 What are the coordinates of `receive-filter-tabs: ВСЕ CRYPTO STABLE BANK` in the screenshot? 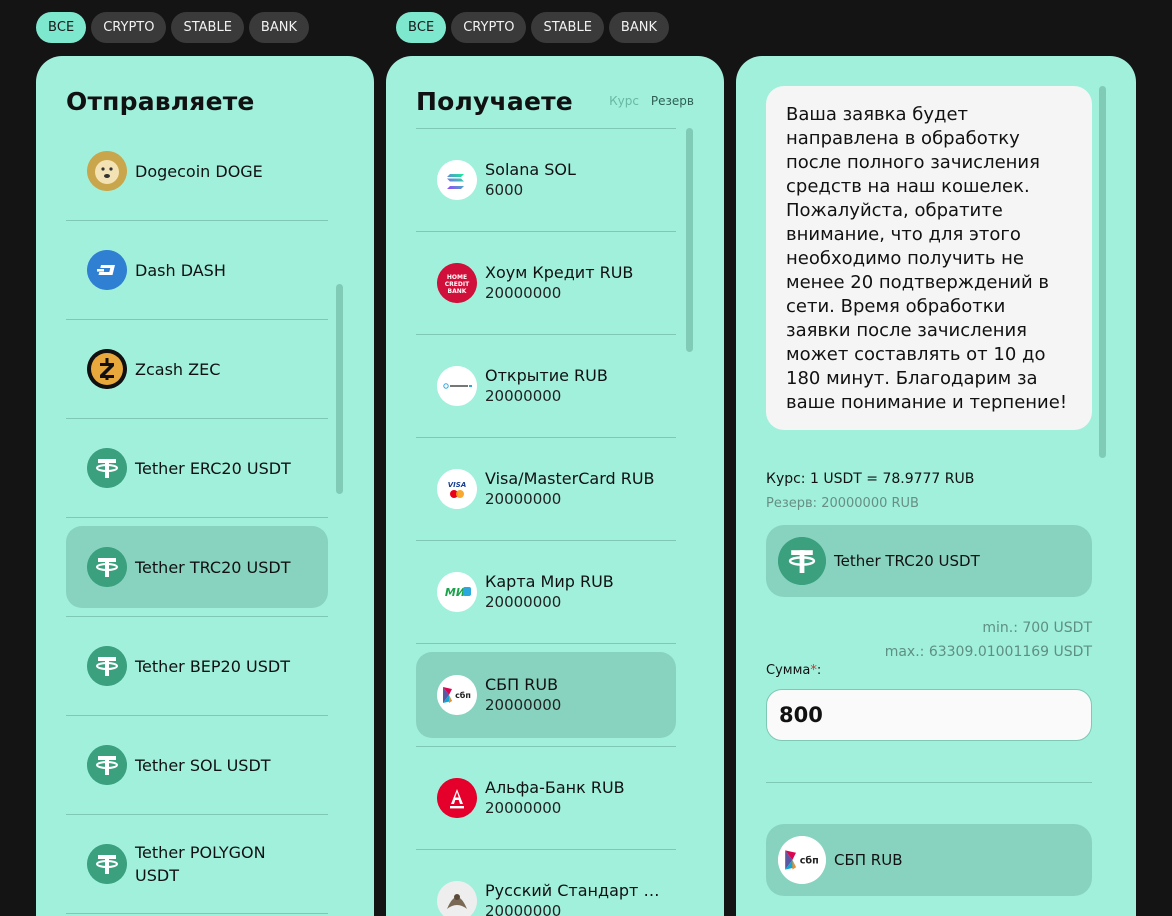 It's located at (532, 27).